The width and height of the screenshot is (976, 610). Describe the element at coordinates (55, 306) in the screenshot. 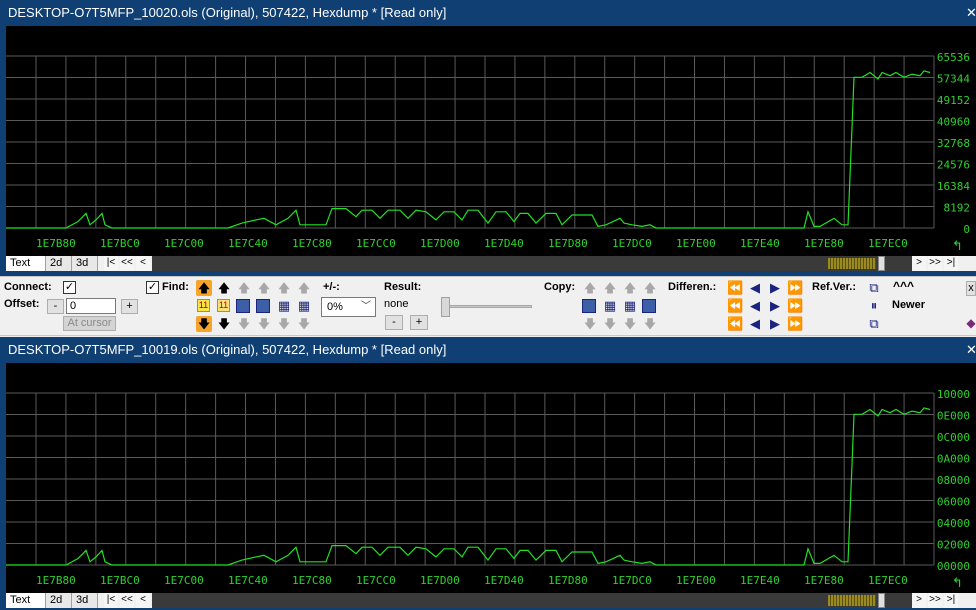

I see `offset-minus-button: -` at that location.